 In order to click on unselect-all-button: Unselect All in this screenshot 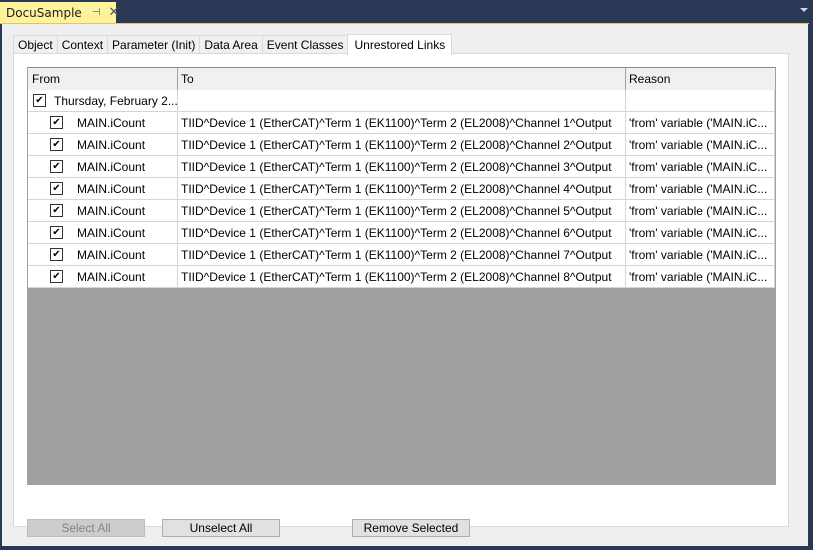, I will do `click(221, 528)`.